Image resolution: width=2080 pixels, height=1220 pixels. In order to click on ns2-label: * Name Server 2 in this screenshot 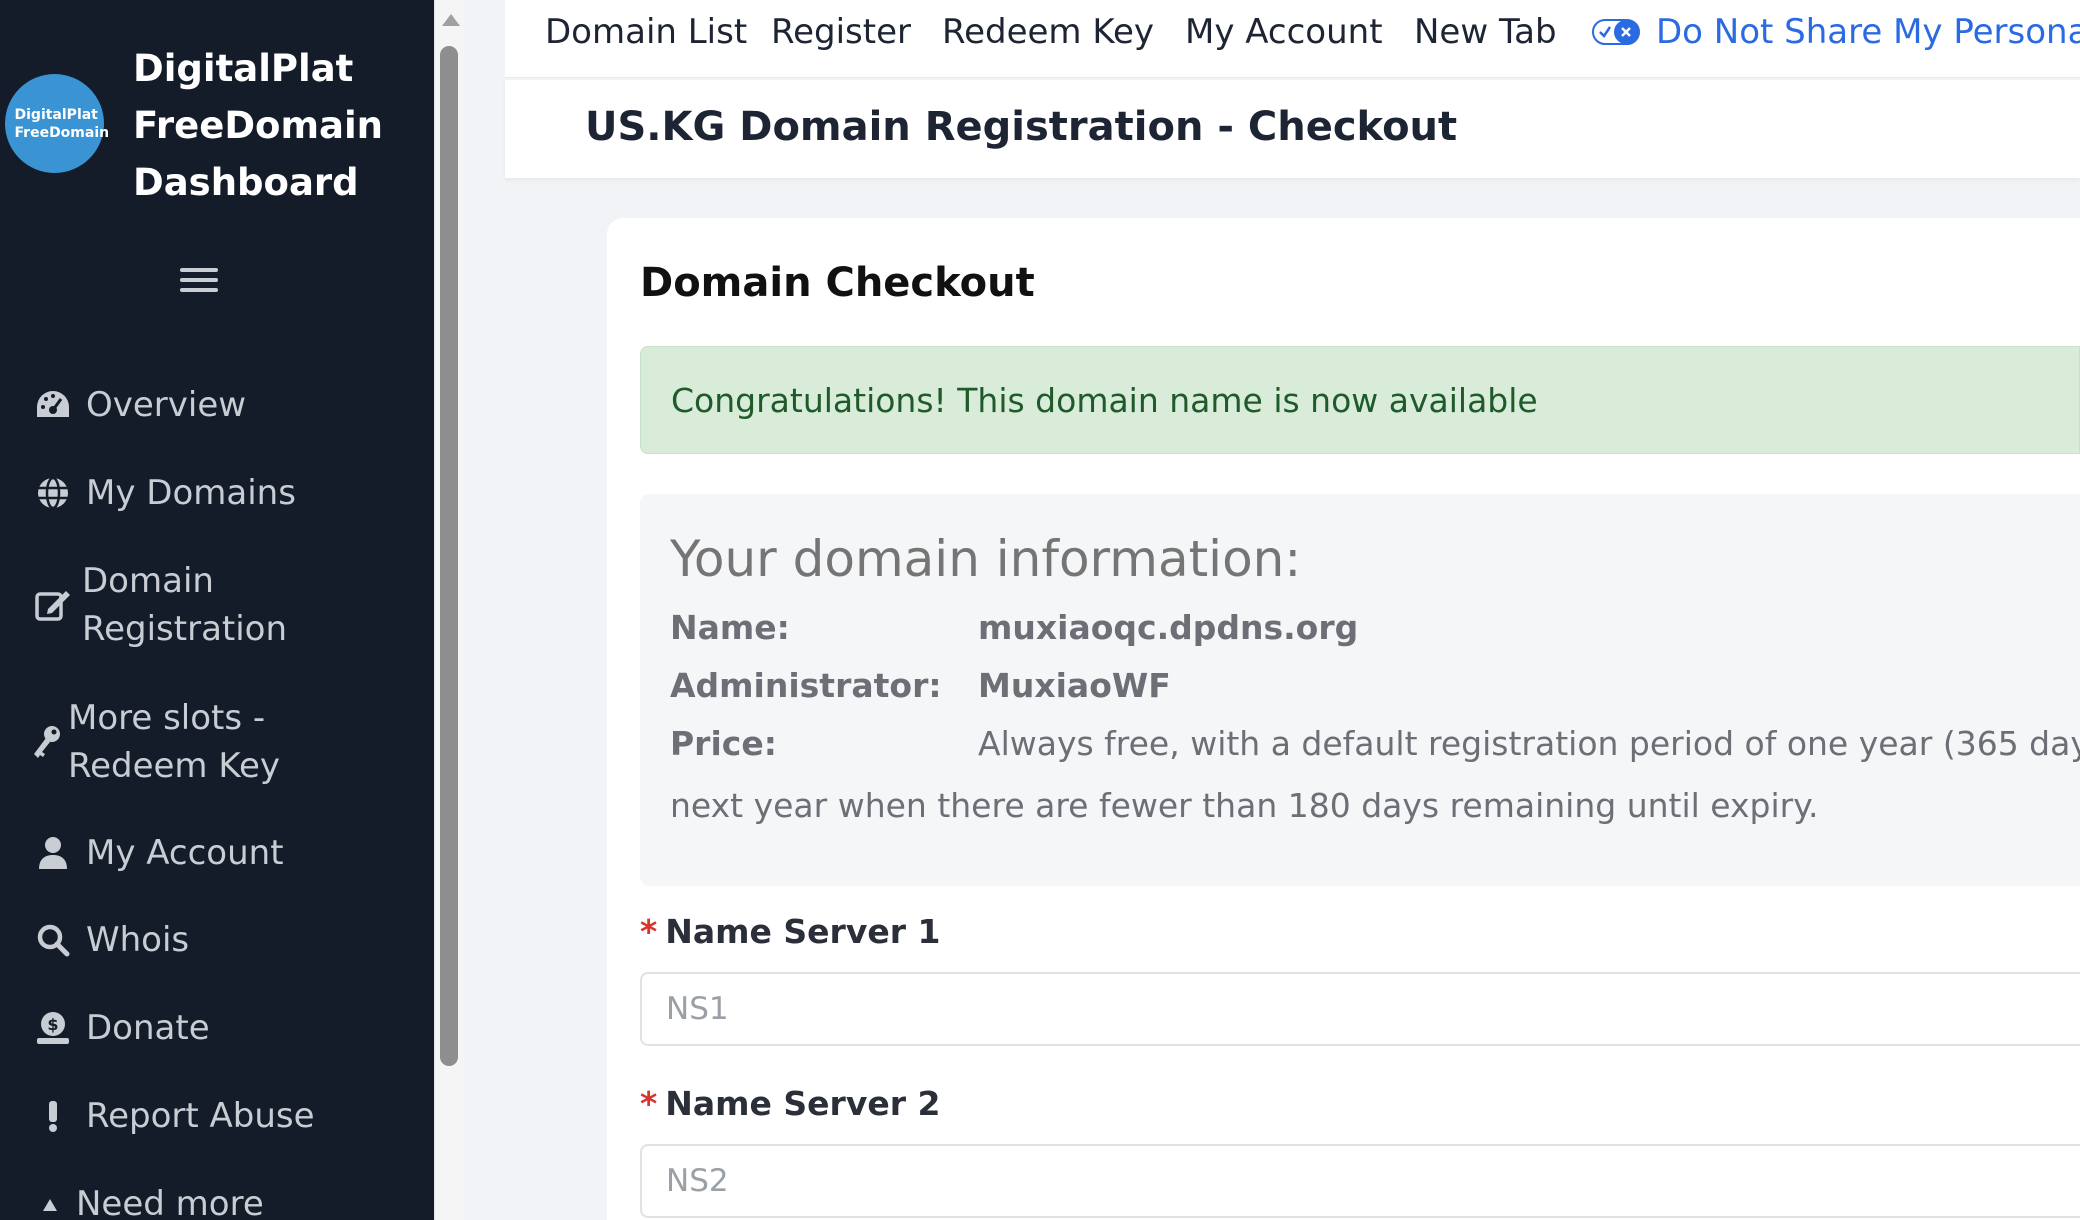, I will do `click(790, 1103)`.